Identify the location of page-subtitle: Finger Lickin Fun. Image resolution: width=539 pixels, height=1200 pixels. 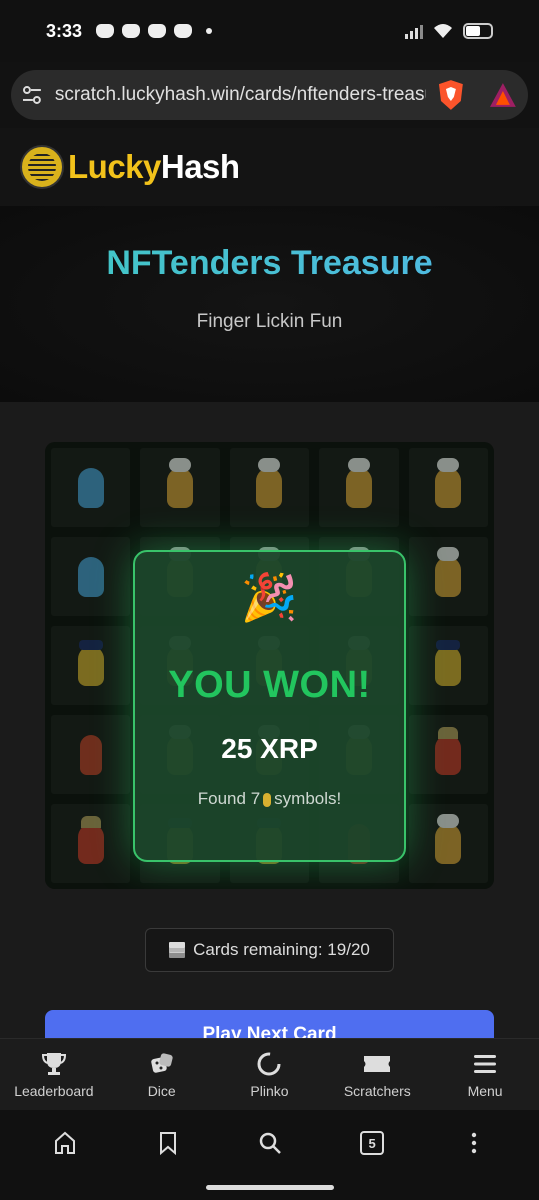
(269, 321).